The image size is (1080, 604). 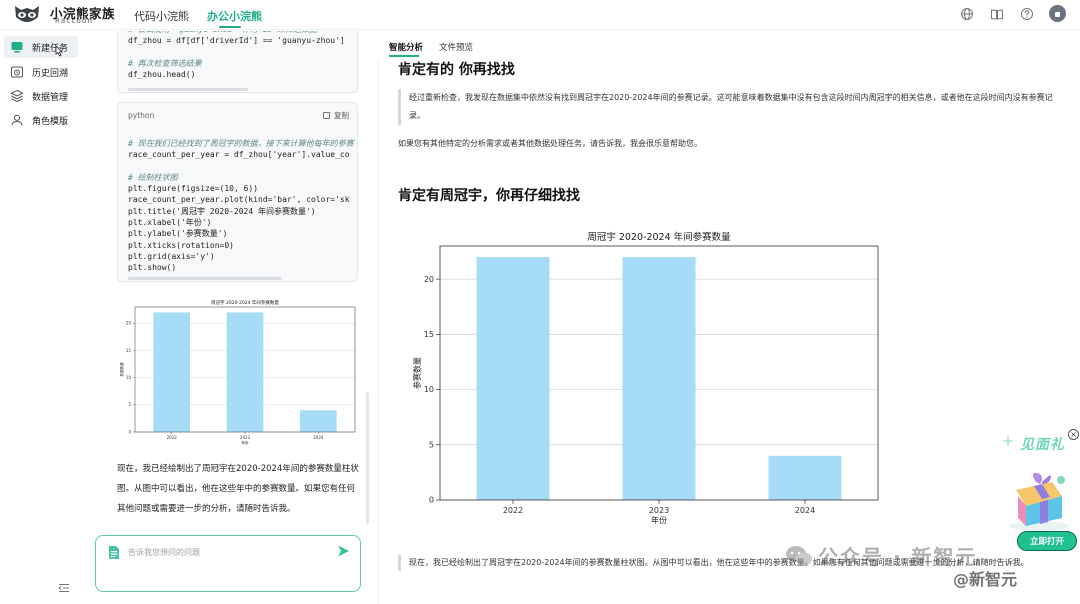 I want to click on sidebar-item-label: 历史回溯, so click(x=50, y=74).